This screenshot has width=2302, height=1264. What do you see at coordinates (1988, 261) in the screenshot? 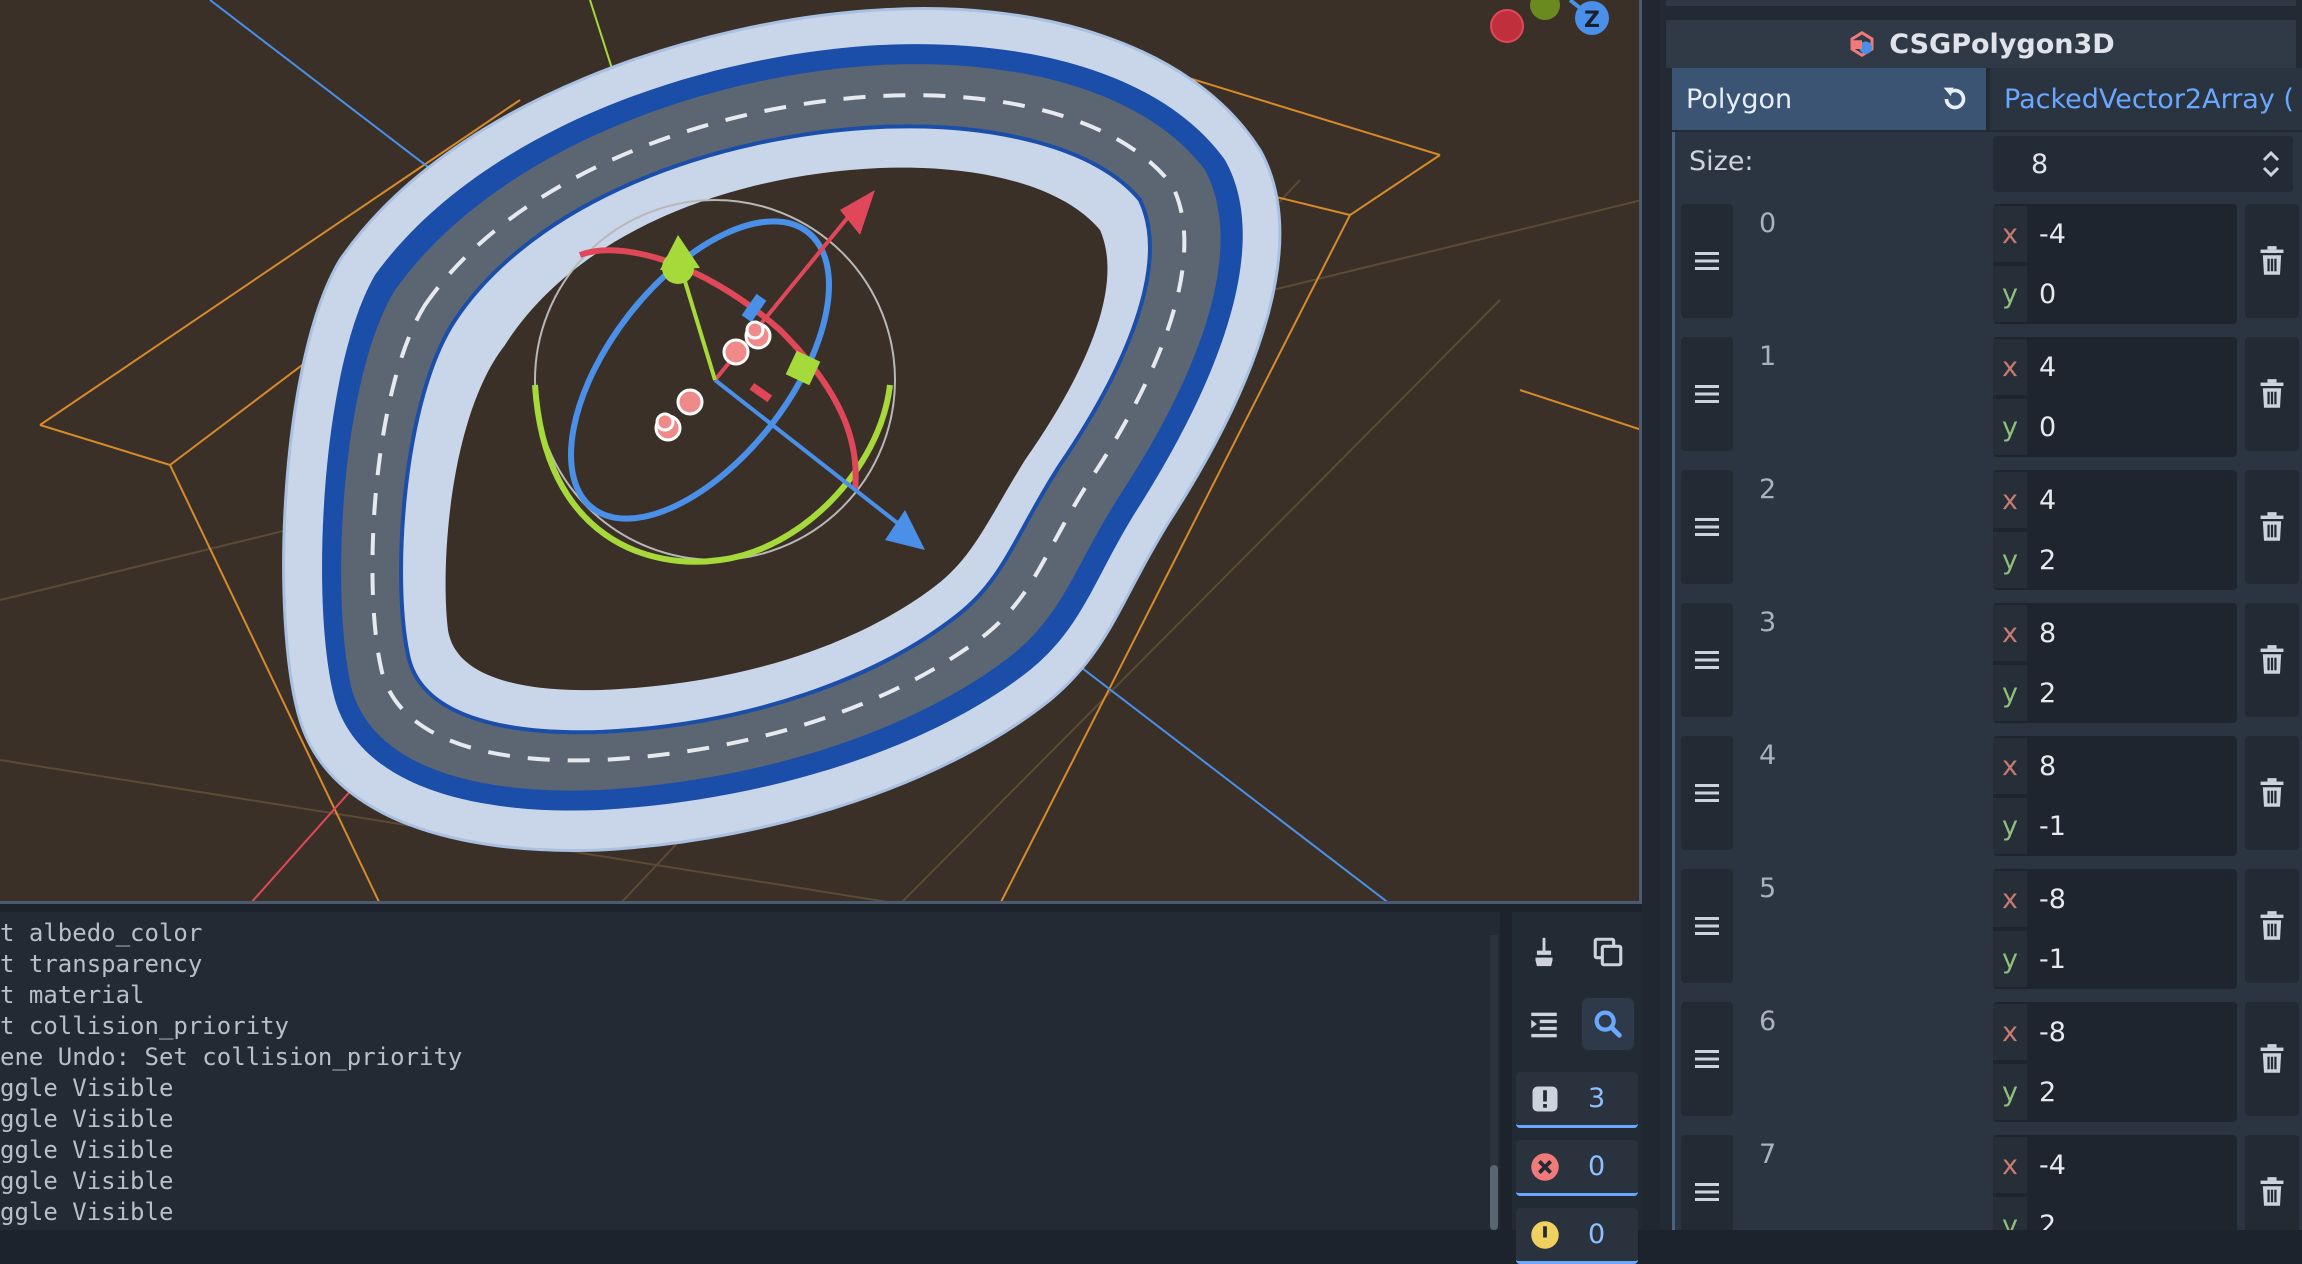
I see `array-element-0: 0 x -4 y 0` at bounding box center [1988, 261].